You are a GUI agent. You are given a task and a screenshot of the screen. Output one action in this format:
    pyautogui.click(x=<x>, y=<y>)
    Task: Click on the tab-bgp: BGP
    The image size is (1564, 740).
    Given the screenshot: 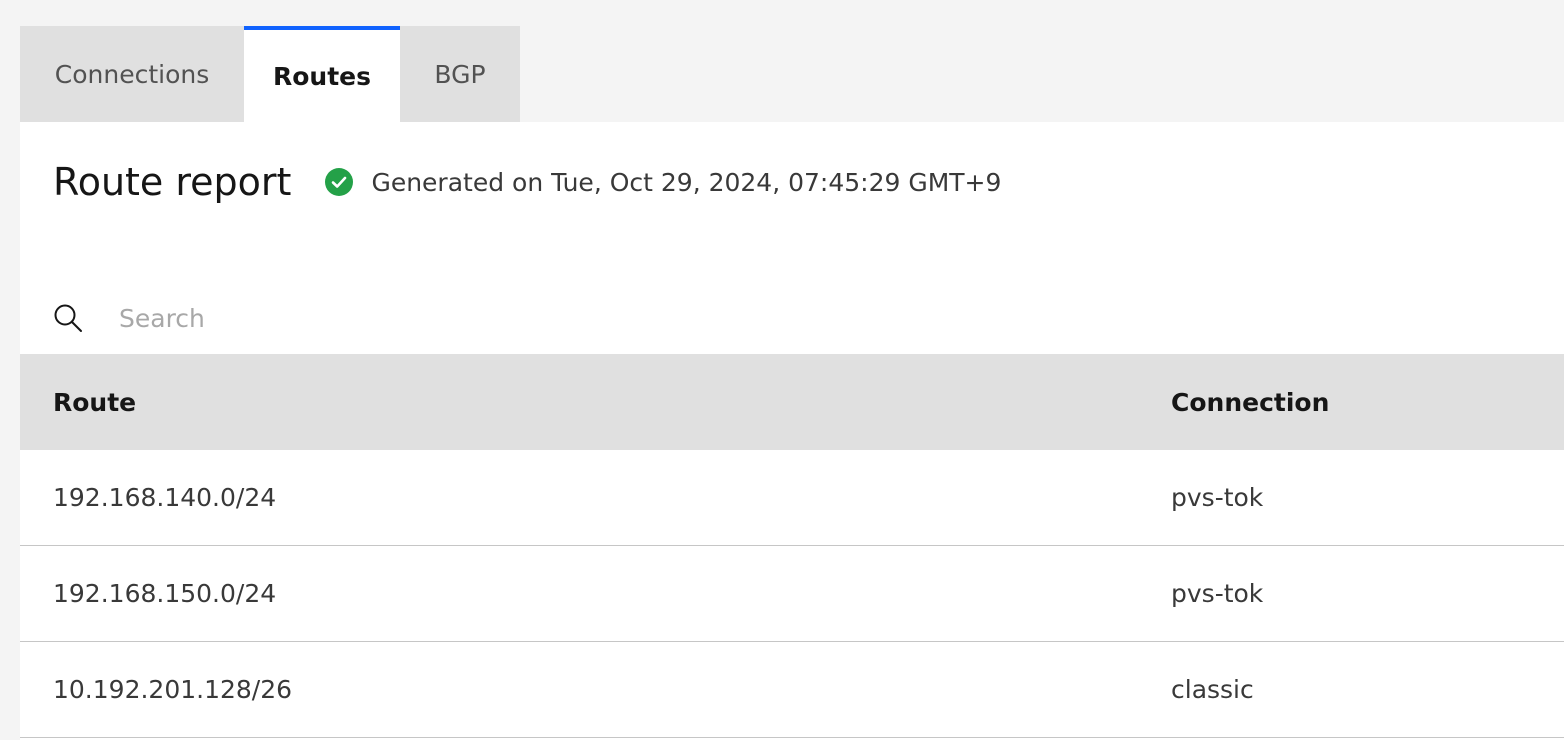 What is the action you would take?
    pyautogui.click(x=460, y=74)
    